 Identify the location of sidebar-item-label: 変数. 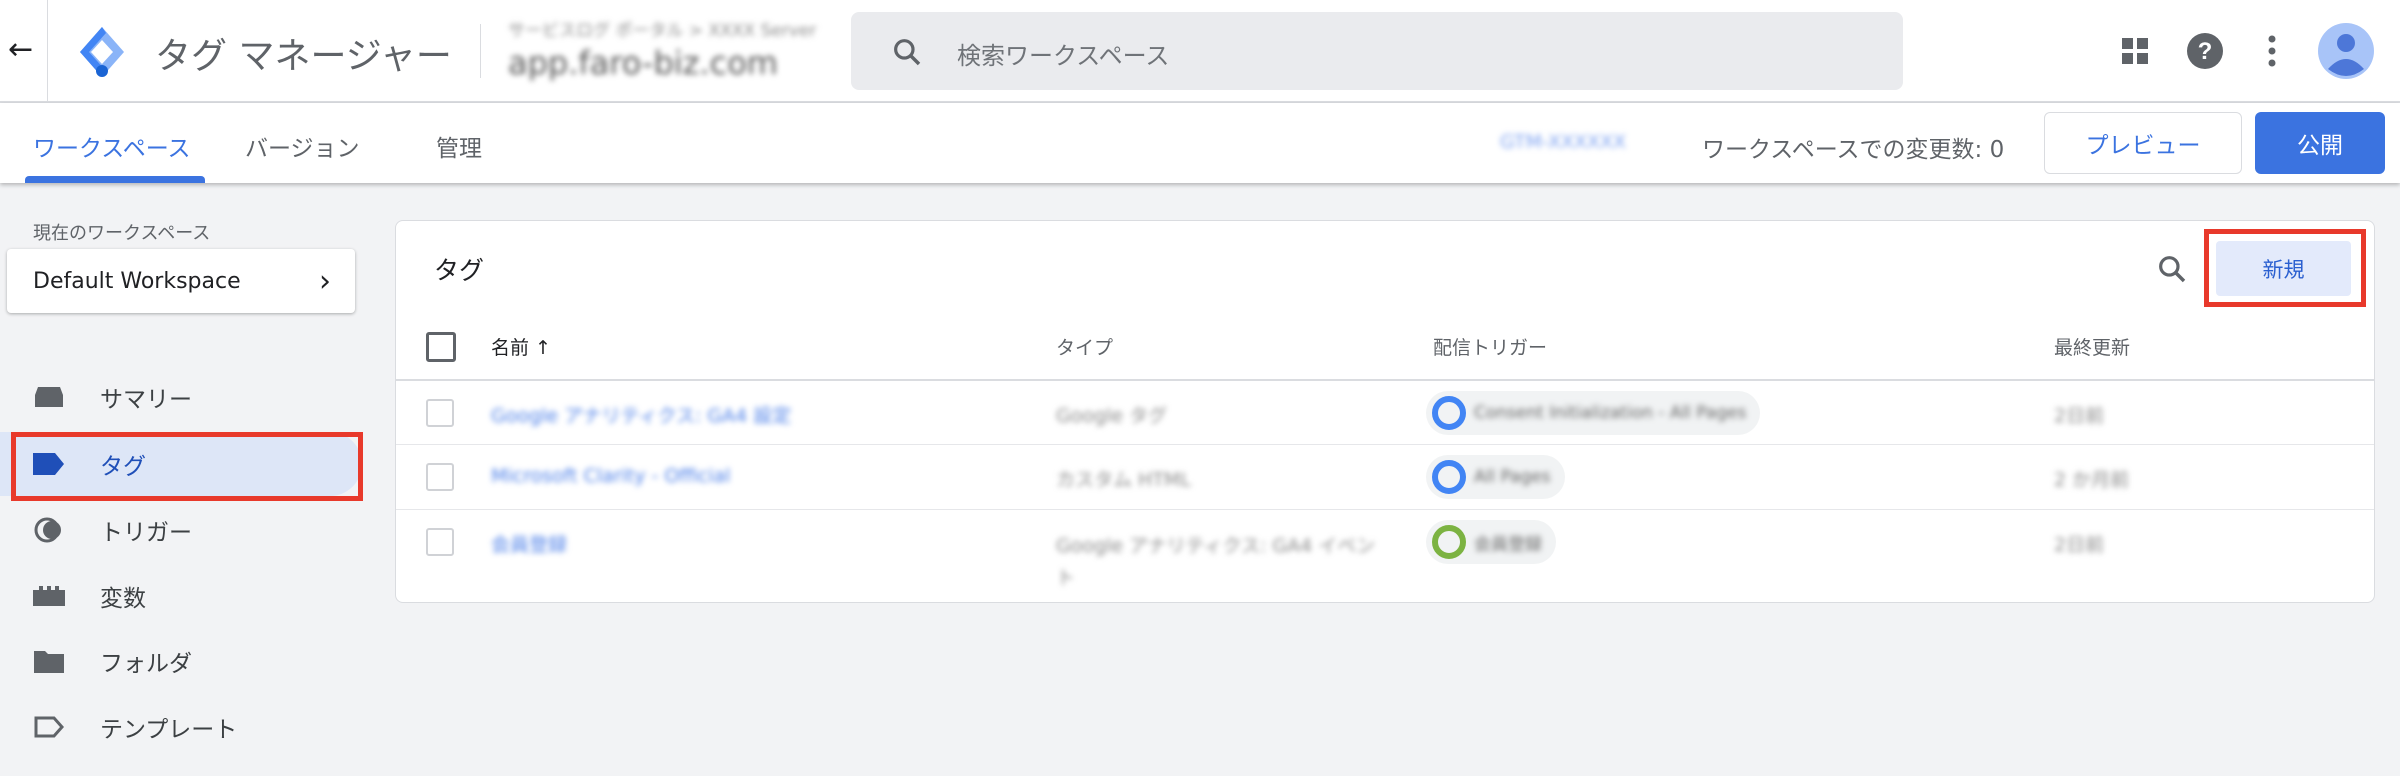
(123, 599).